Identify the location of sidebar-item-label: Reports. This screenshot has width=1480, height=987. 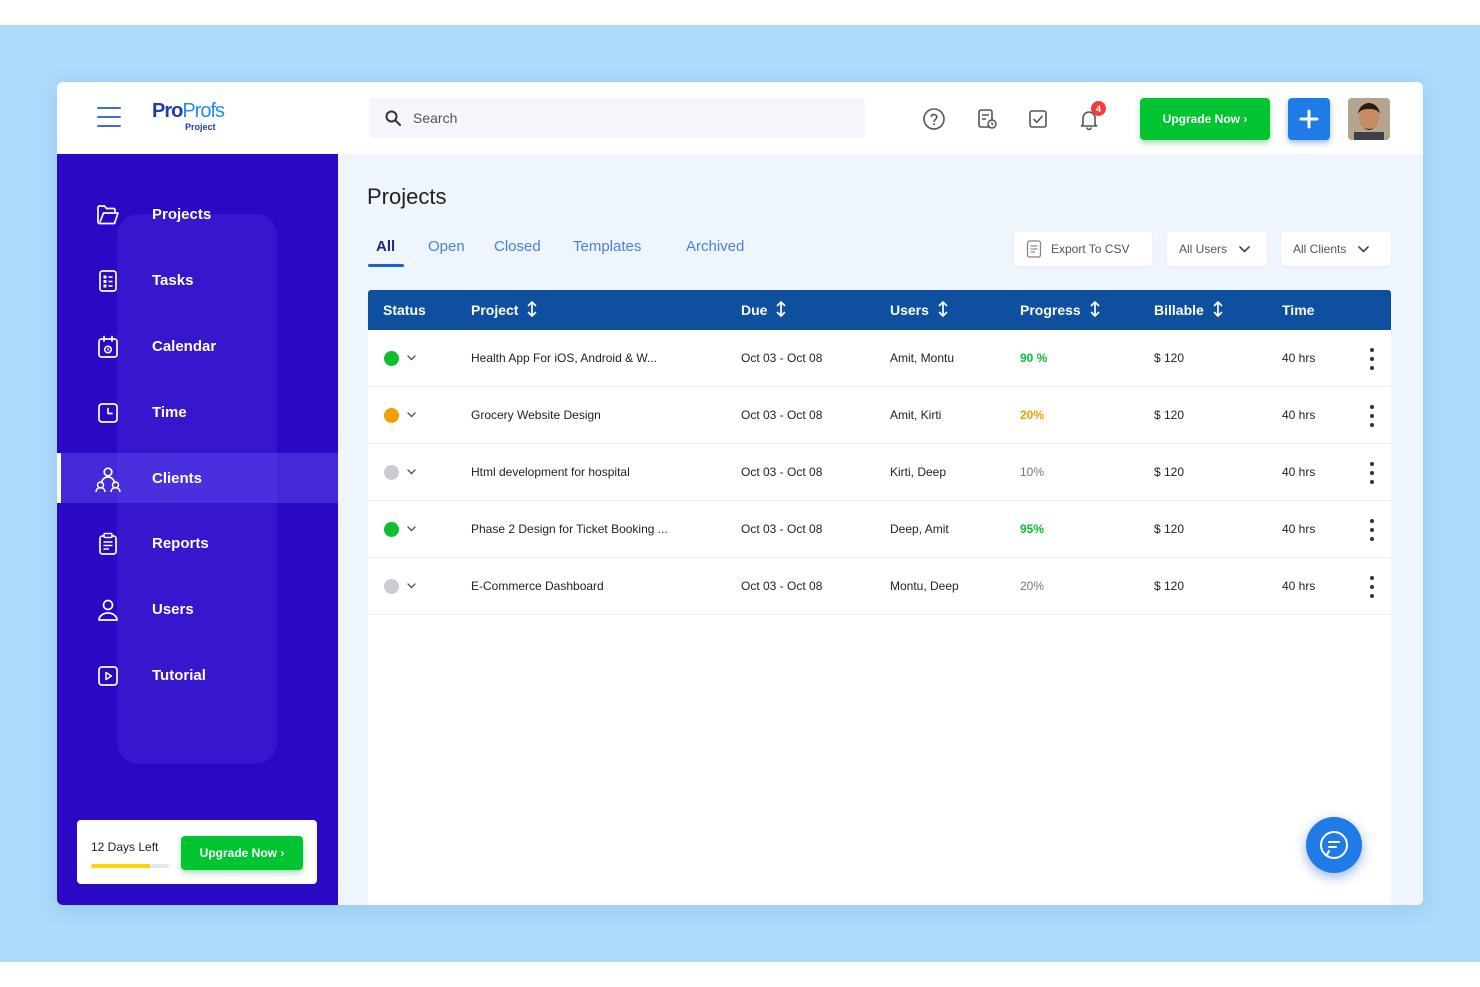
(180, 543).